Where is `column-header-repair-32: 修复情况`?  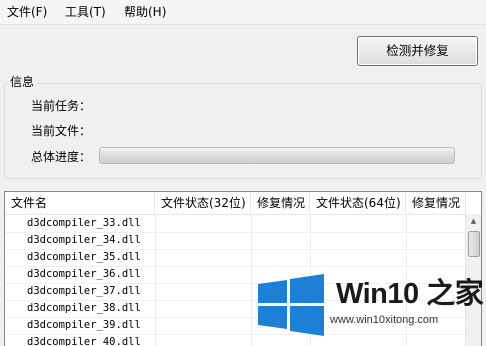 column-header-repair-32: 修复情况 is located at coordinates (280, 203).